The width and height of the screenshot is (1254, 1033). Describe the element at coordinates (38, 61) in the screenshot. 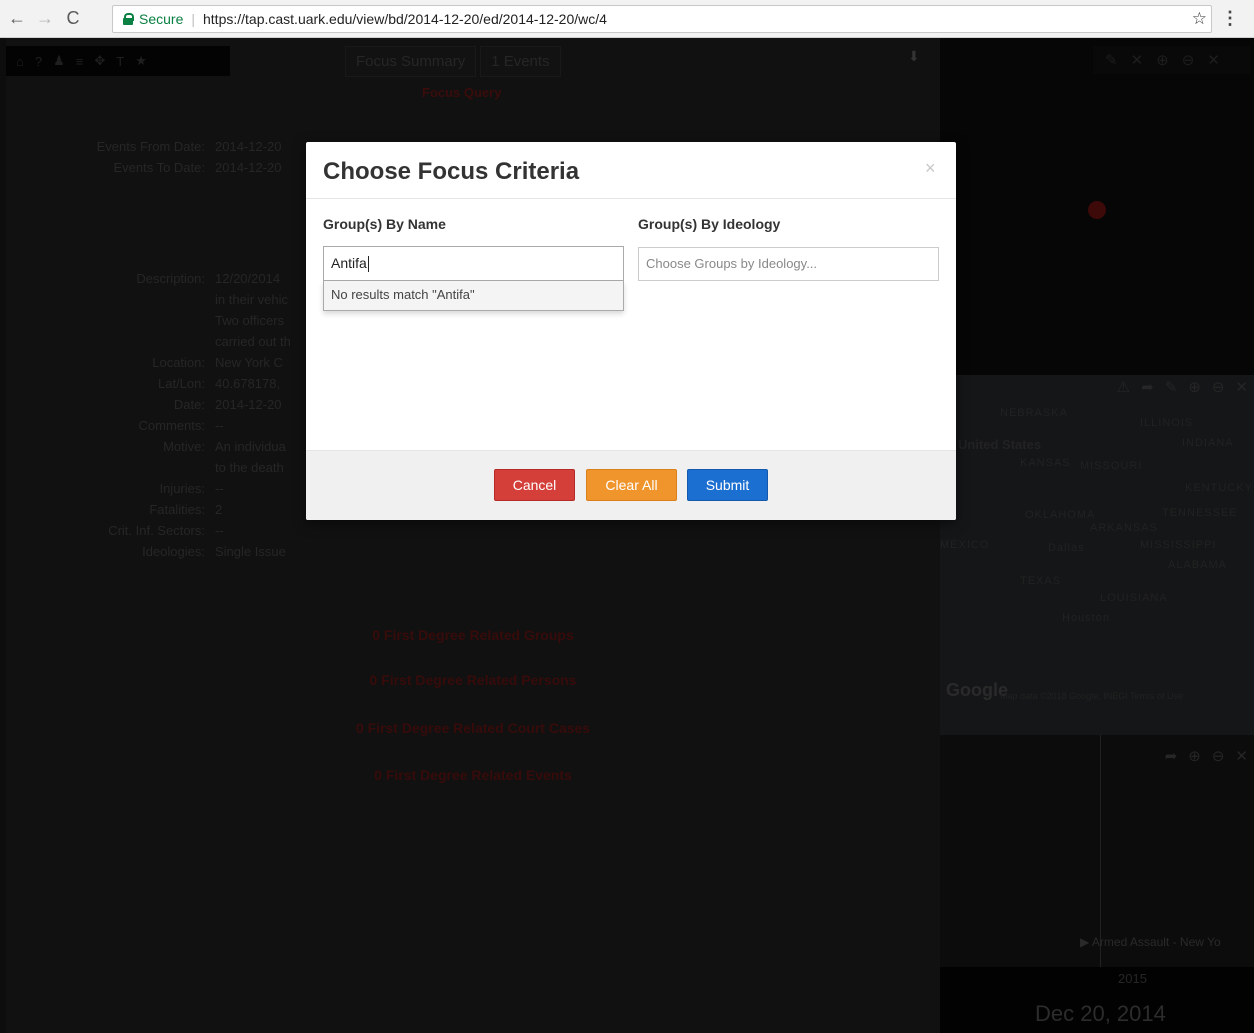

I see `help-icon: ?` at that location.